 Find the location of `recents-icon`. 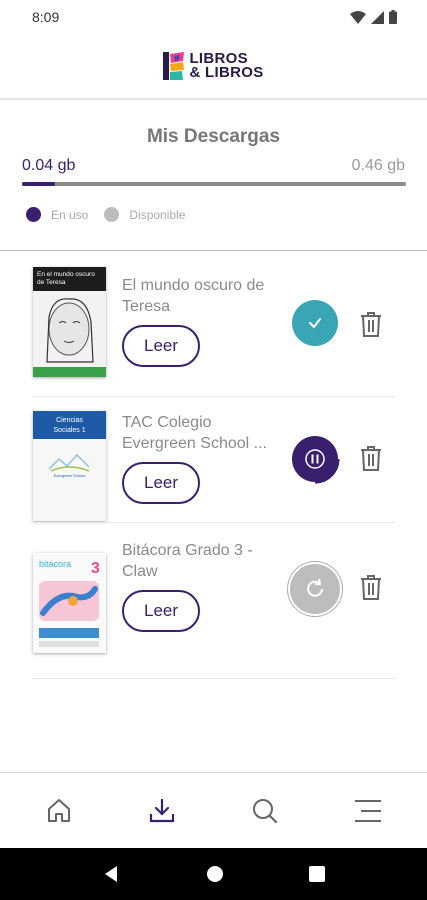

recents-icon is located at coordinates (316, 874).